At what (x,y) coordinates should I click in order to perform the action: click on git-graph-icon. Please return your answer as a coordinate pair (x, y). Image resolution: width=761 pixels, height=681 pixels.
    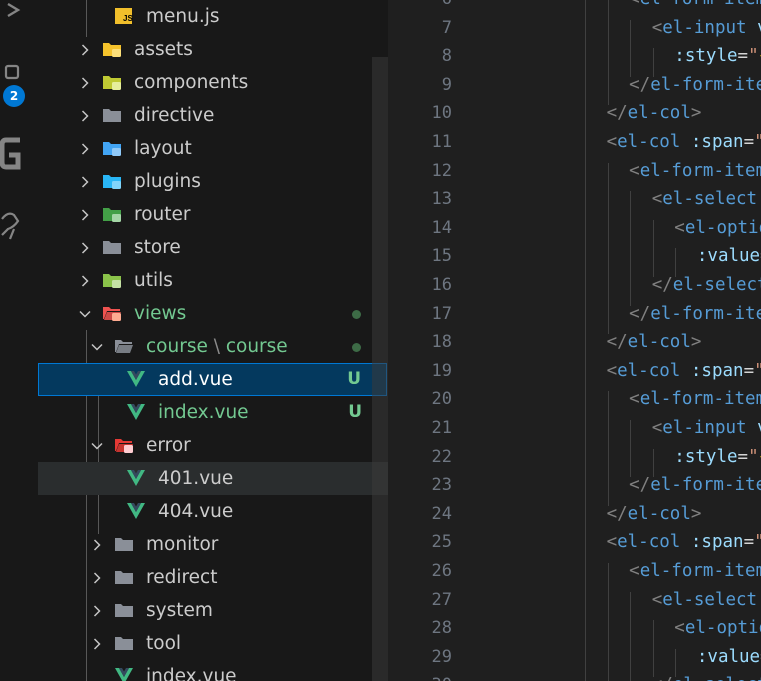
    Looking at the image, I should click on (19, 156).